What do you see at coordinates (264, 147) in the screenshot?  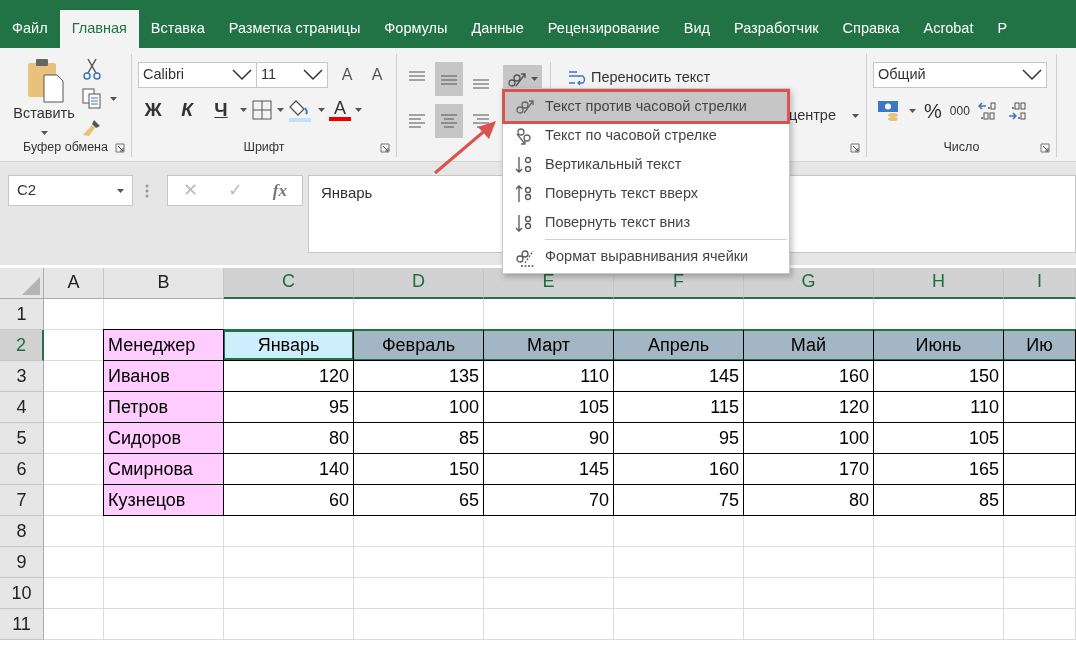 I see `group-label: Шрифт` at bounding box center [264, 147].